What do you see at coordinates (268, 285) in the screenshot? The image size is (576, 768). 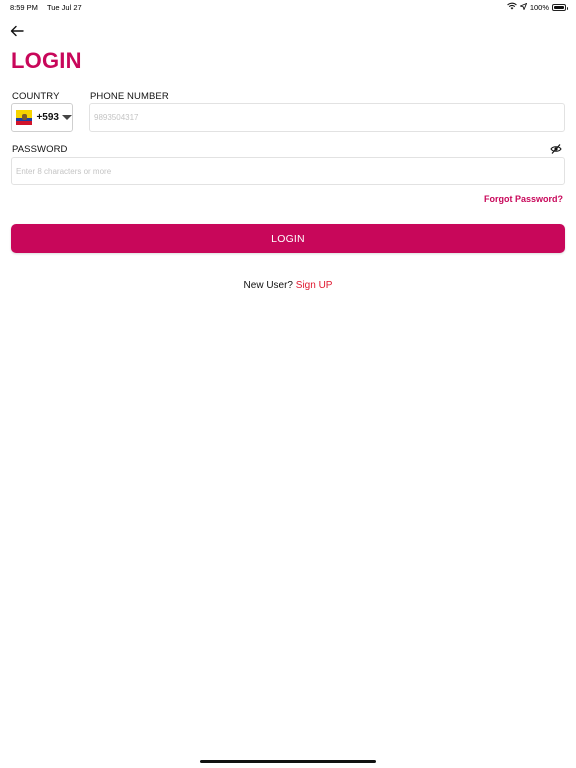 I see `new-user-text: New User?` at bounding box center [268, 285].